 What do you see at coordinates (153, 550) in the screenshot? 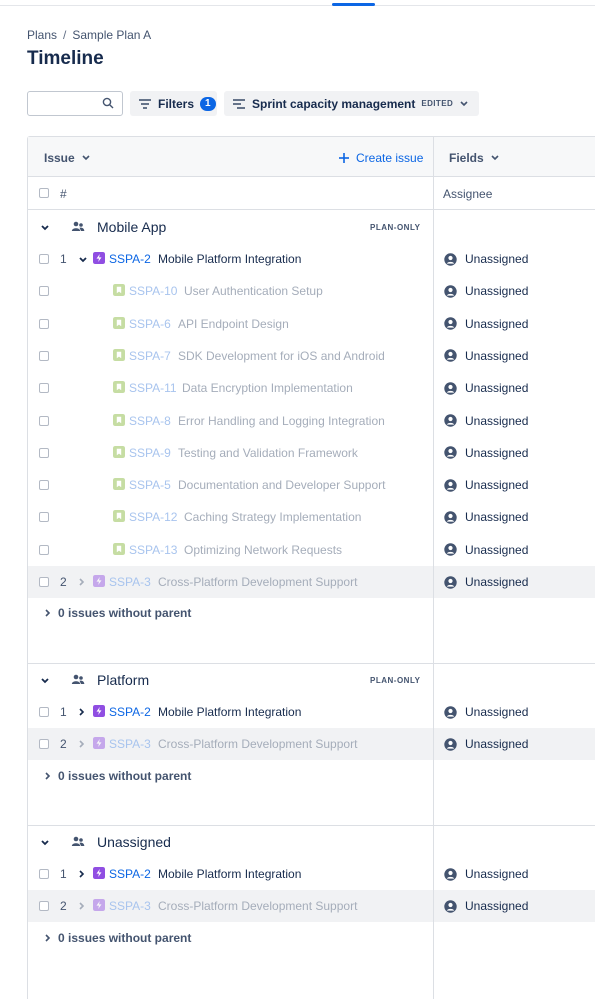
I see `issue-key-link: SSPA-13` at bounding box center [153, 550].